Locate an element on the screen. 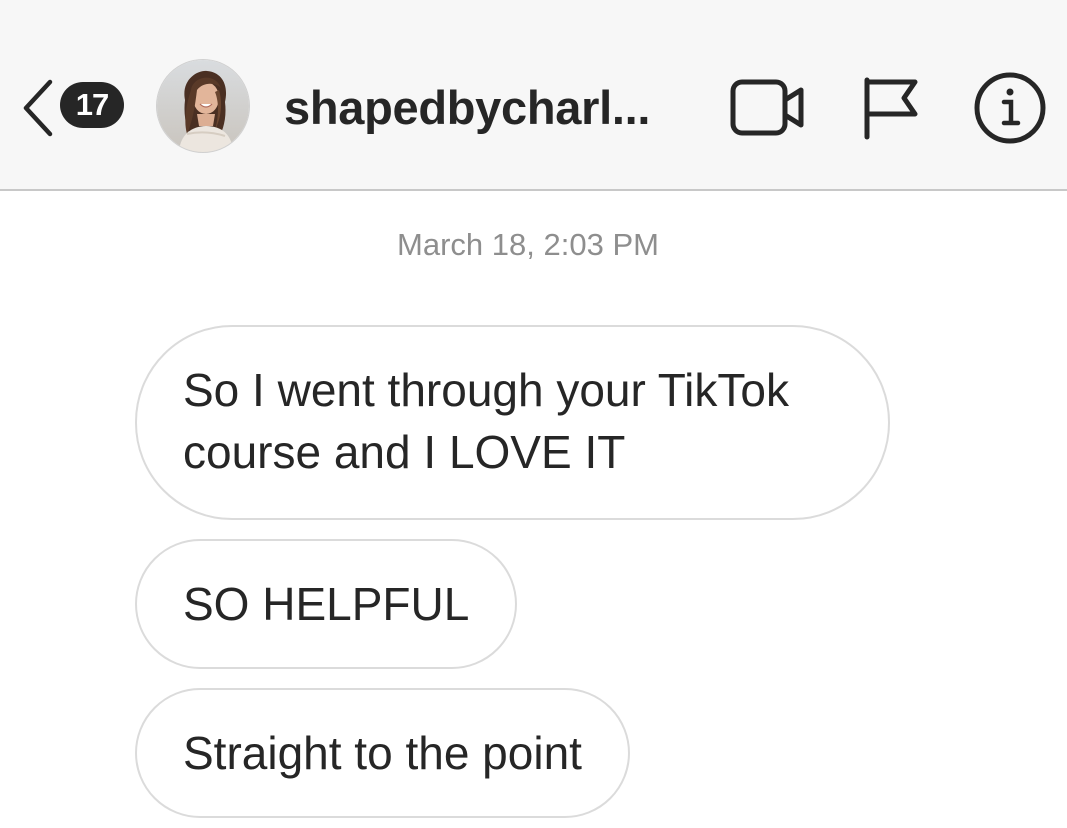 The width and height of the screenshot is (1067, 828). message-bubble: SO HELPFUL is located at coordinates (326, 604).